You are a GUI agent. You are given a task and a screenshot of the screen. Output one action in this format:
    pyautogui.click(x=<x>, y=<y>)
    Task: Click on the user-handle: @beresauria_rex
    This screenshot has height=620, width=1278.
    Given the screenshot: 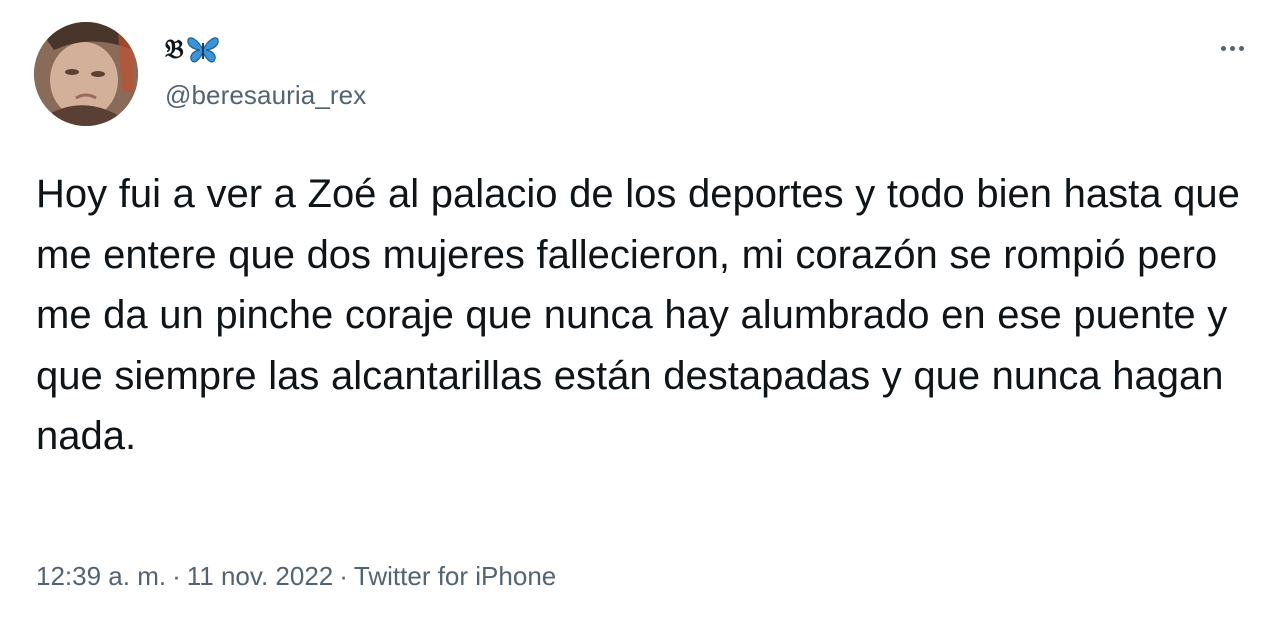 What is the action you would take?
    pyautogui.click(x=265, y=95)
    